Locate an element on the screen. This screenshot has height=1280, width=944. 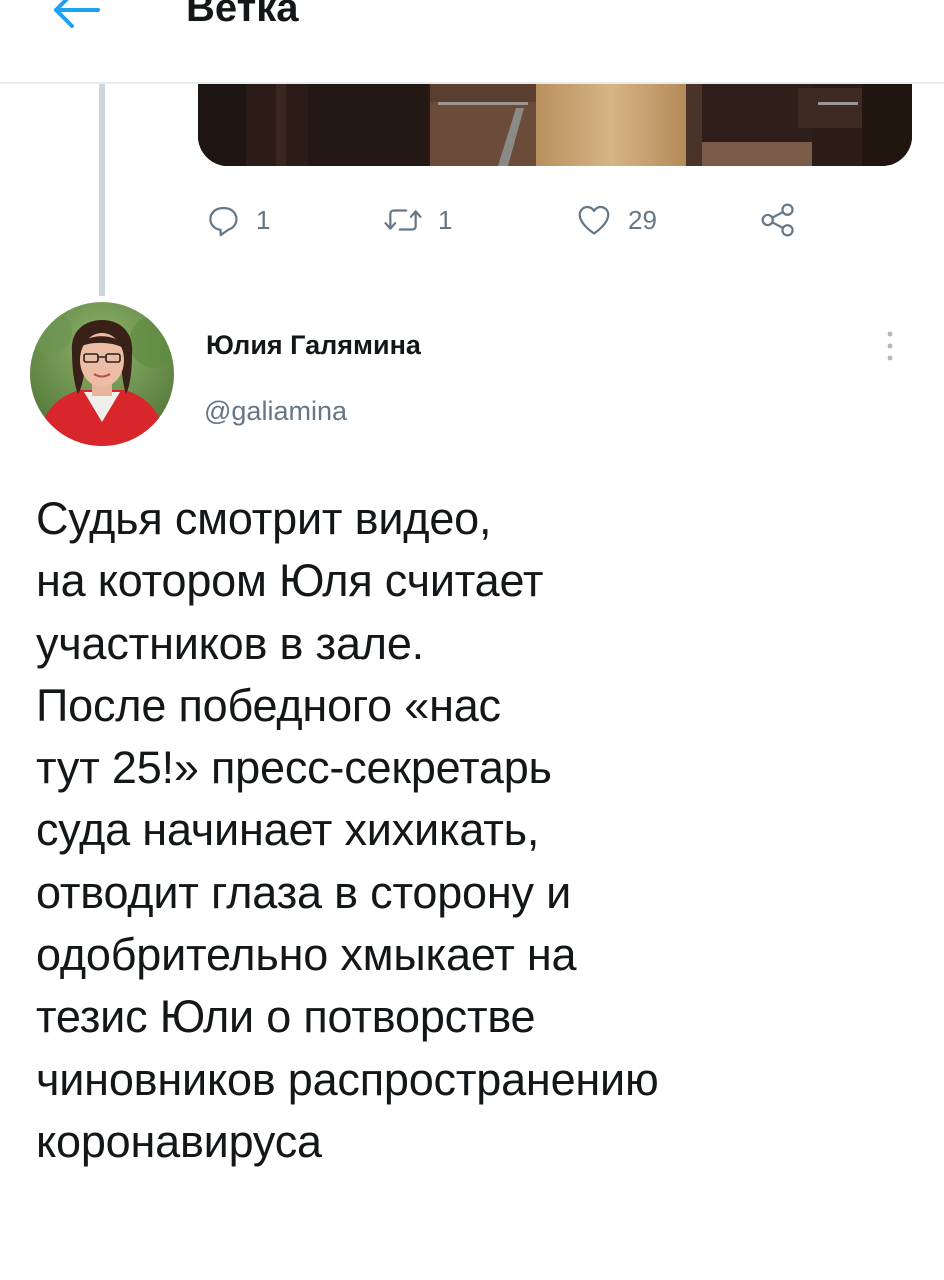
back-button is located at coordinates (76, 16).